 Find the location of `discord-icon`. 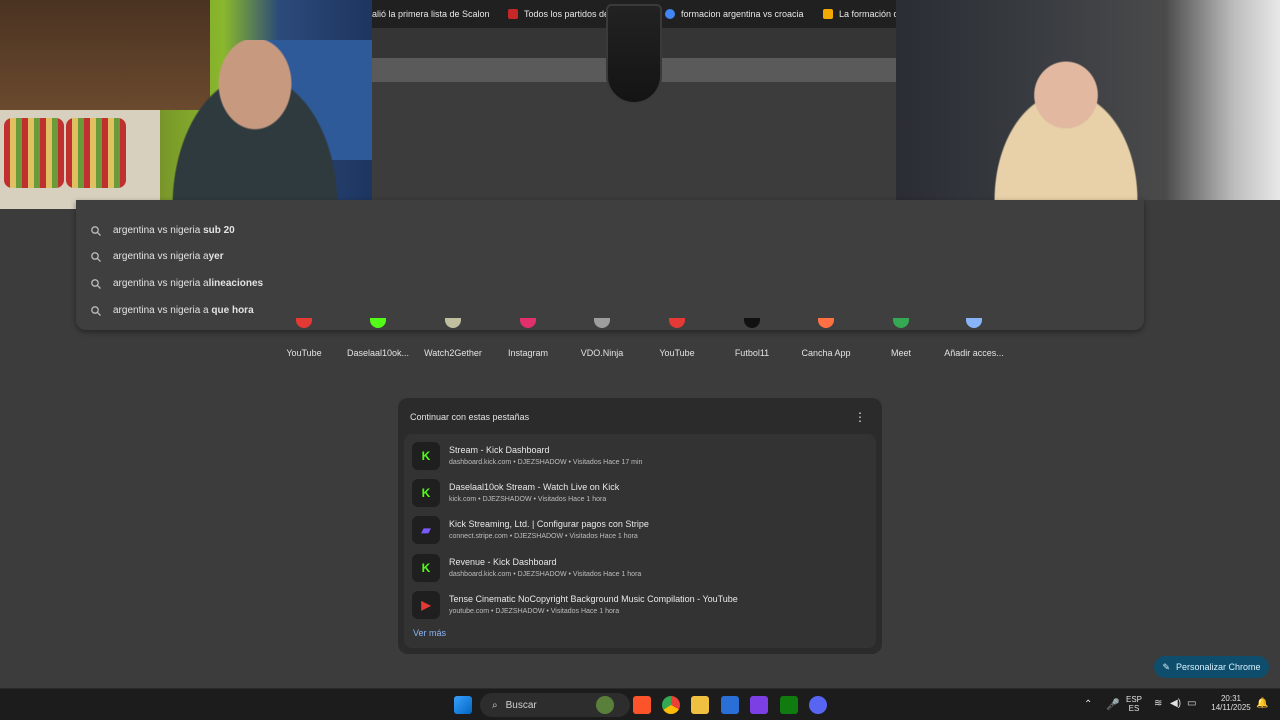

discord-icon is located at coordinates (818, 705).